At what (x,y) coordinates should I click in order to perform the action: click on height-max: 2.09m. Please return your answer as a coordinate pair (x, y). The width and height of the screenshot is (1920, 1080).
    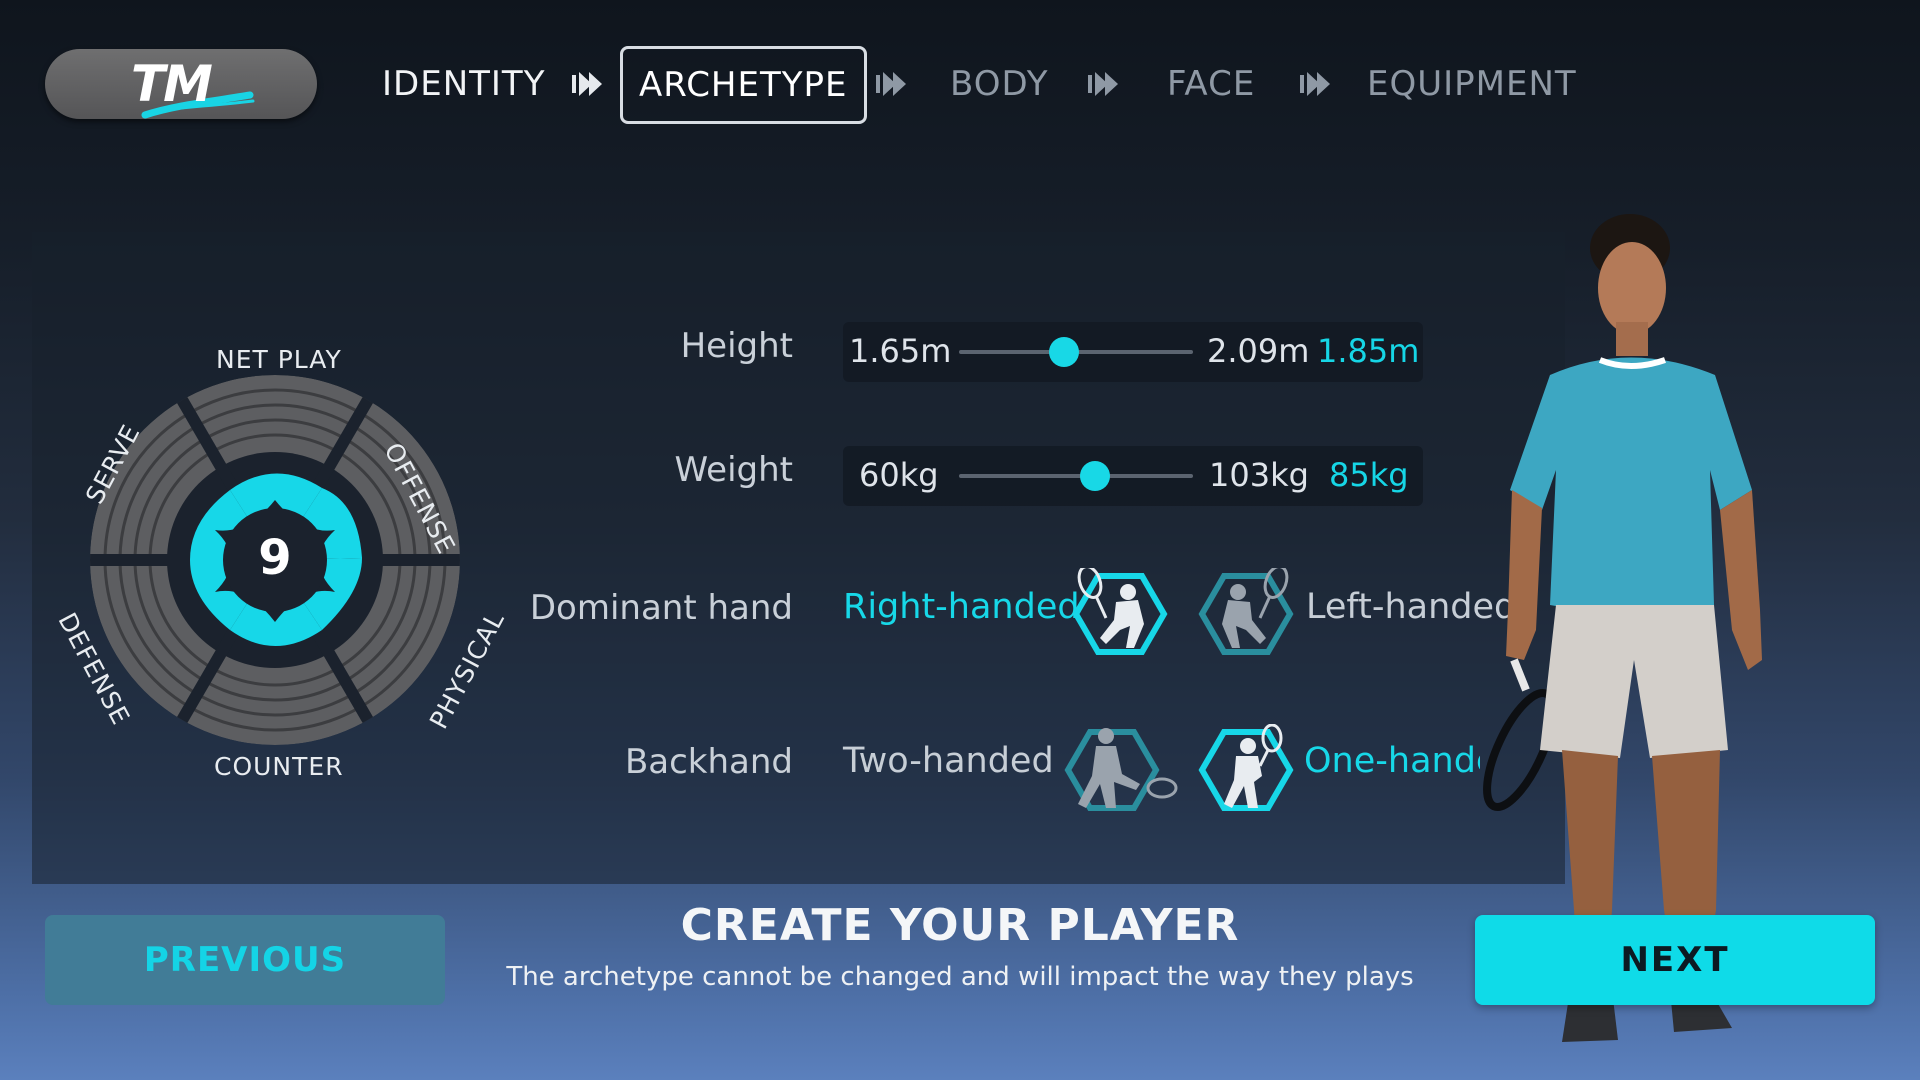
    Looking at the image, I should click on (1258, 351).